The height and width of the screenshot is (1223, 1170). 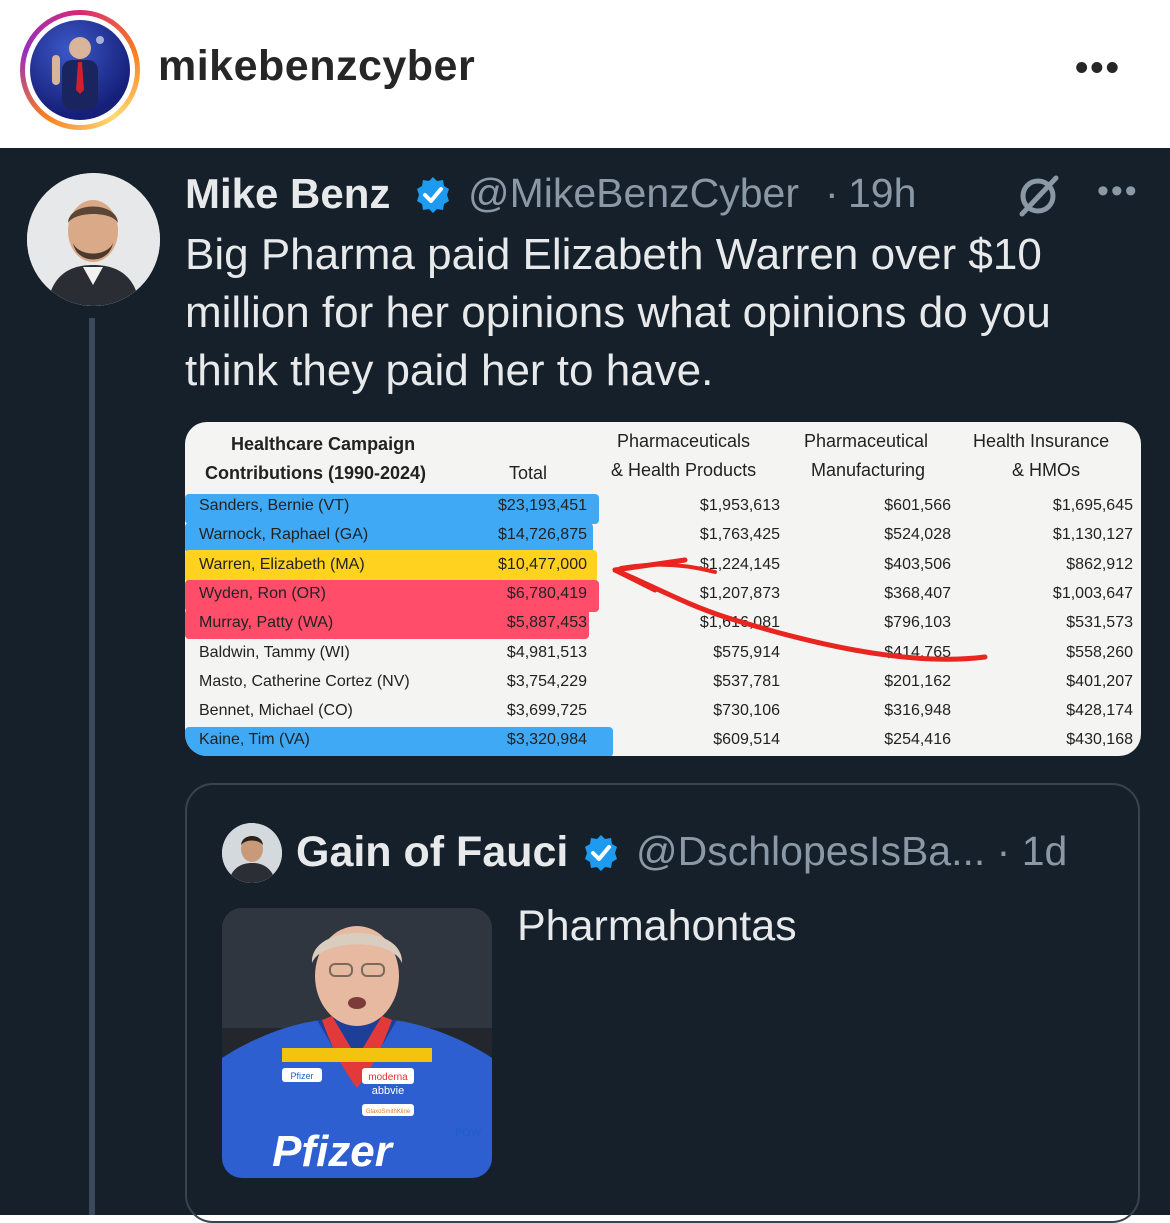 What do you see at coordinates (78, 73) in the screenshot?
I see `avatar-speaker-image` at bounding box center [78, 73].